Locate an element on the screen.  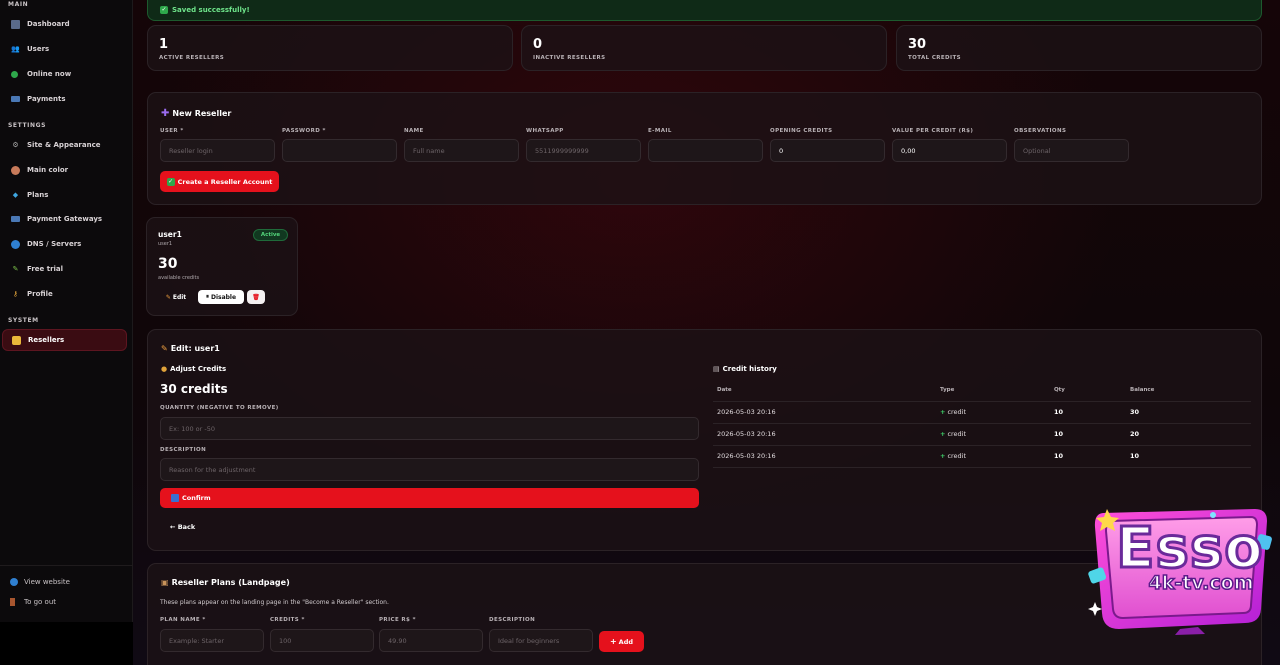
adjust-credits-title: ● Adjust Credits is located at coordinates (194, 369).